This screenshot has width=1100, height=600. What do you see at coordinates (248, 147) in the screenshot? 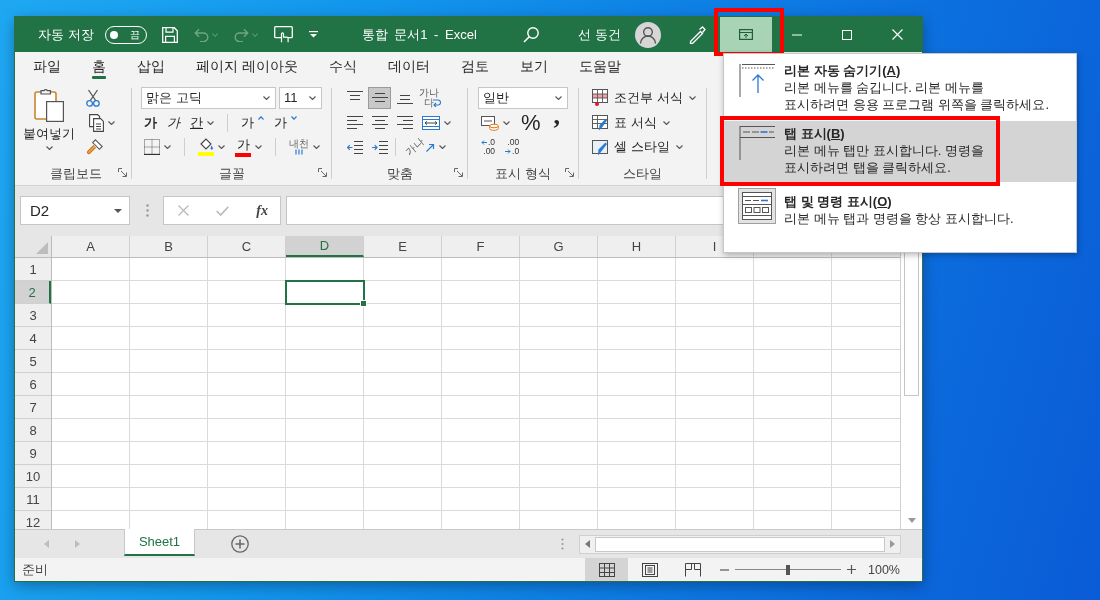
I see `font-color-button: 가` at bounding box center [248, 147].